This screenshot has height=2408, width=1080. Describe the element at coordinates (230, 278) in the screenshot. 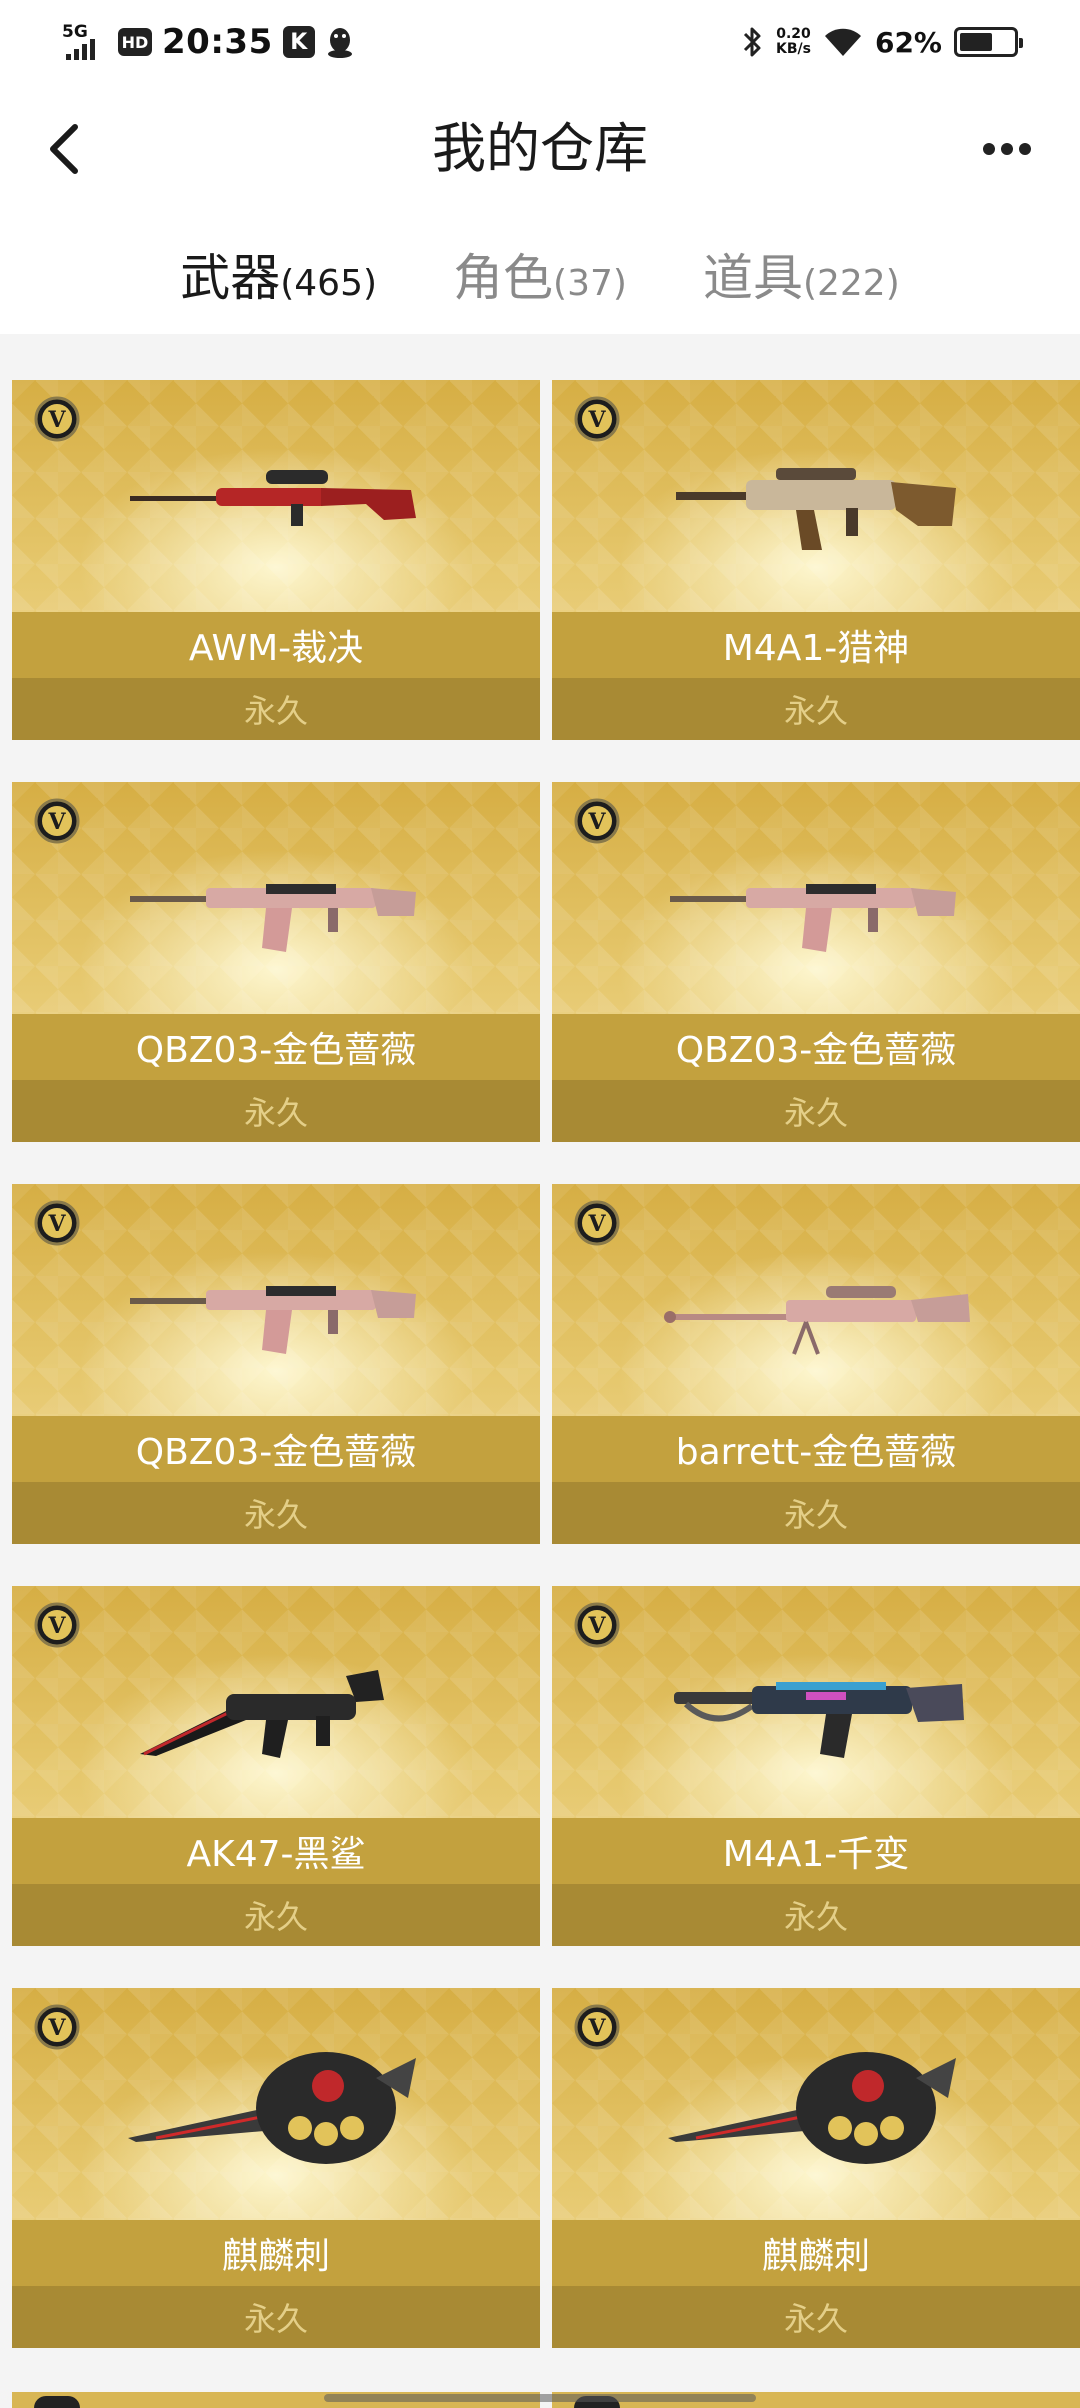

I see `tab-label: 武器` at that location.